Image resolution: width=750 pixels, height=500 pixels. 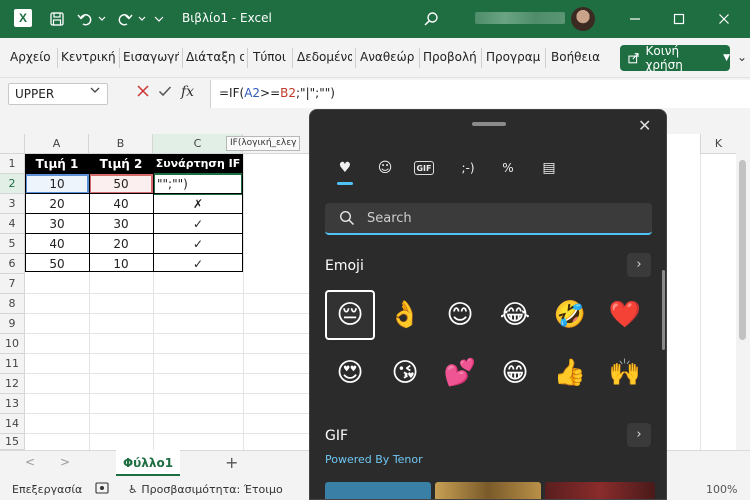 I want to click on symbols-tab-icon: %, so click(x=508, y=168).